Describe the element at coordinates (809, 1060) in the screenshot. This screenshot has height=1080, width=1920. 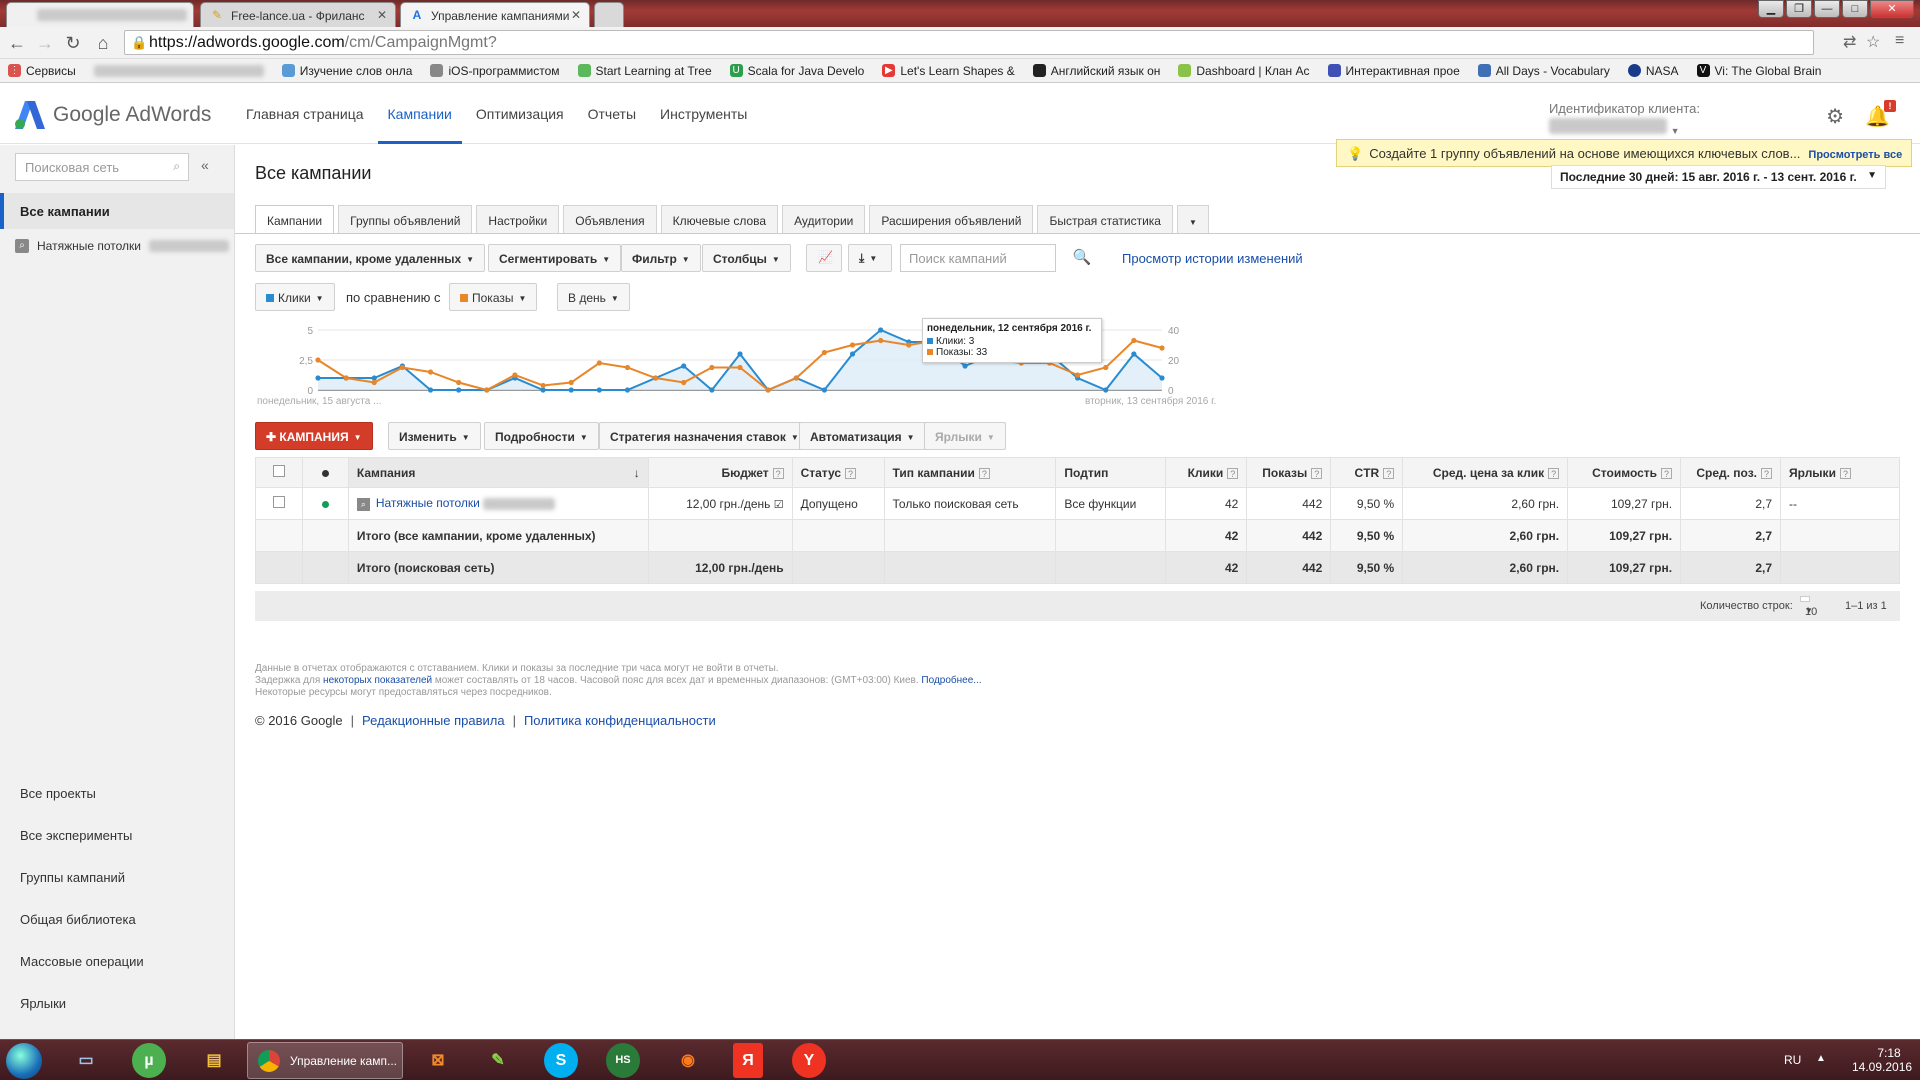
I see `yandex-browser-icon: Y` at that location.